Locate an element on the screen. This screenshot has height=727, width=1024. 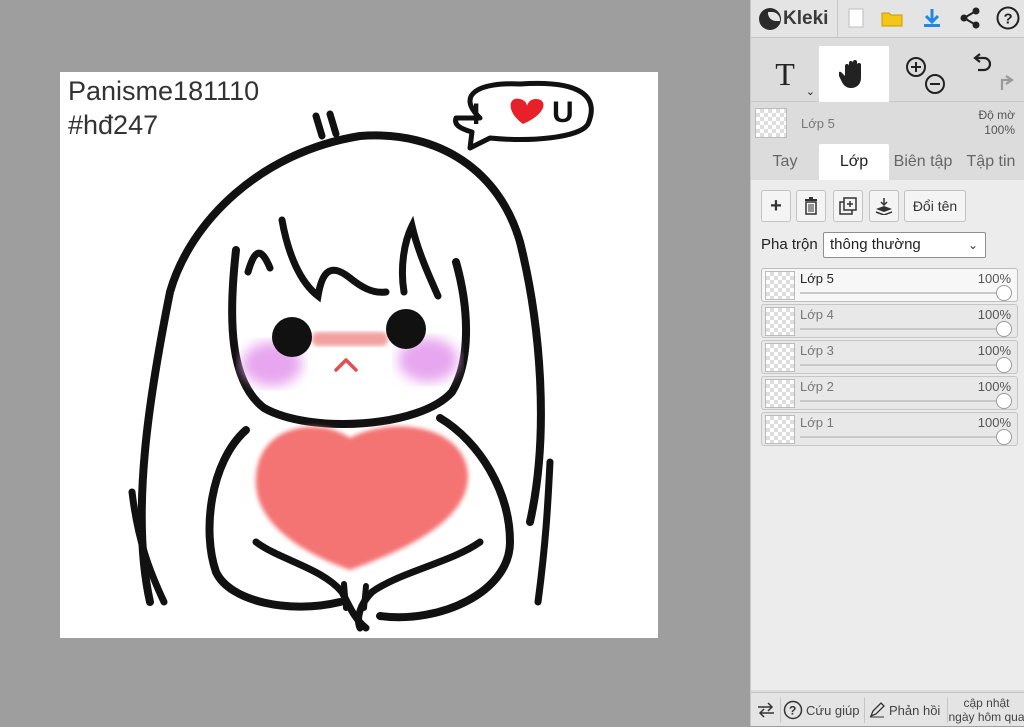
layer-item: Lớp 2 100% is located at coordinates (889, 393).